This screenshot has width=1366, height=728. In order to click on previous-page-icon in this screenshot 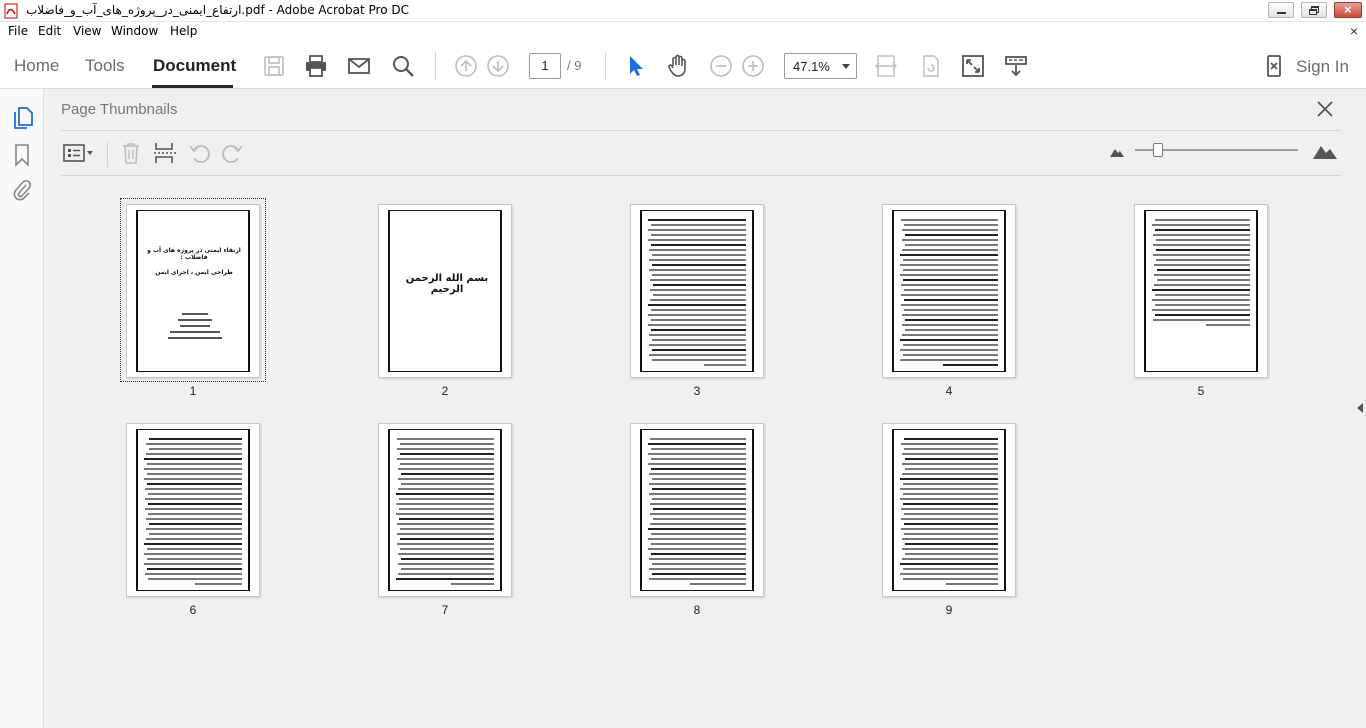, I will do `click(466, 66)`.